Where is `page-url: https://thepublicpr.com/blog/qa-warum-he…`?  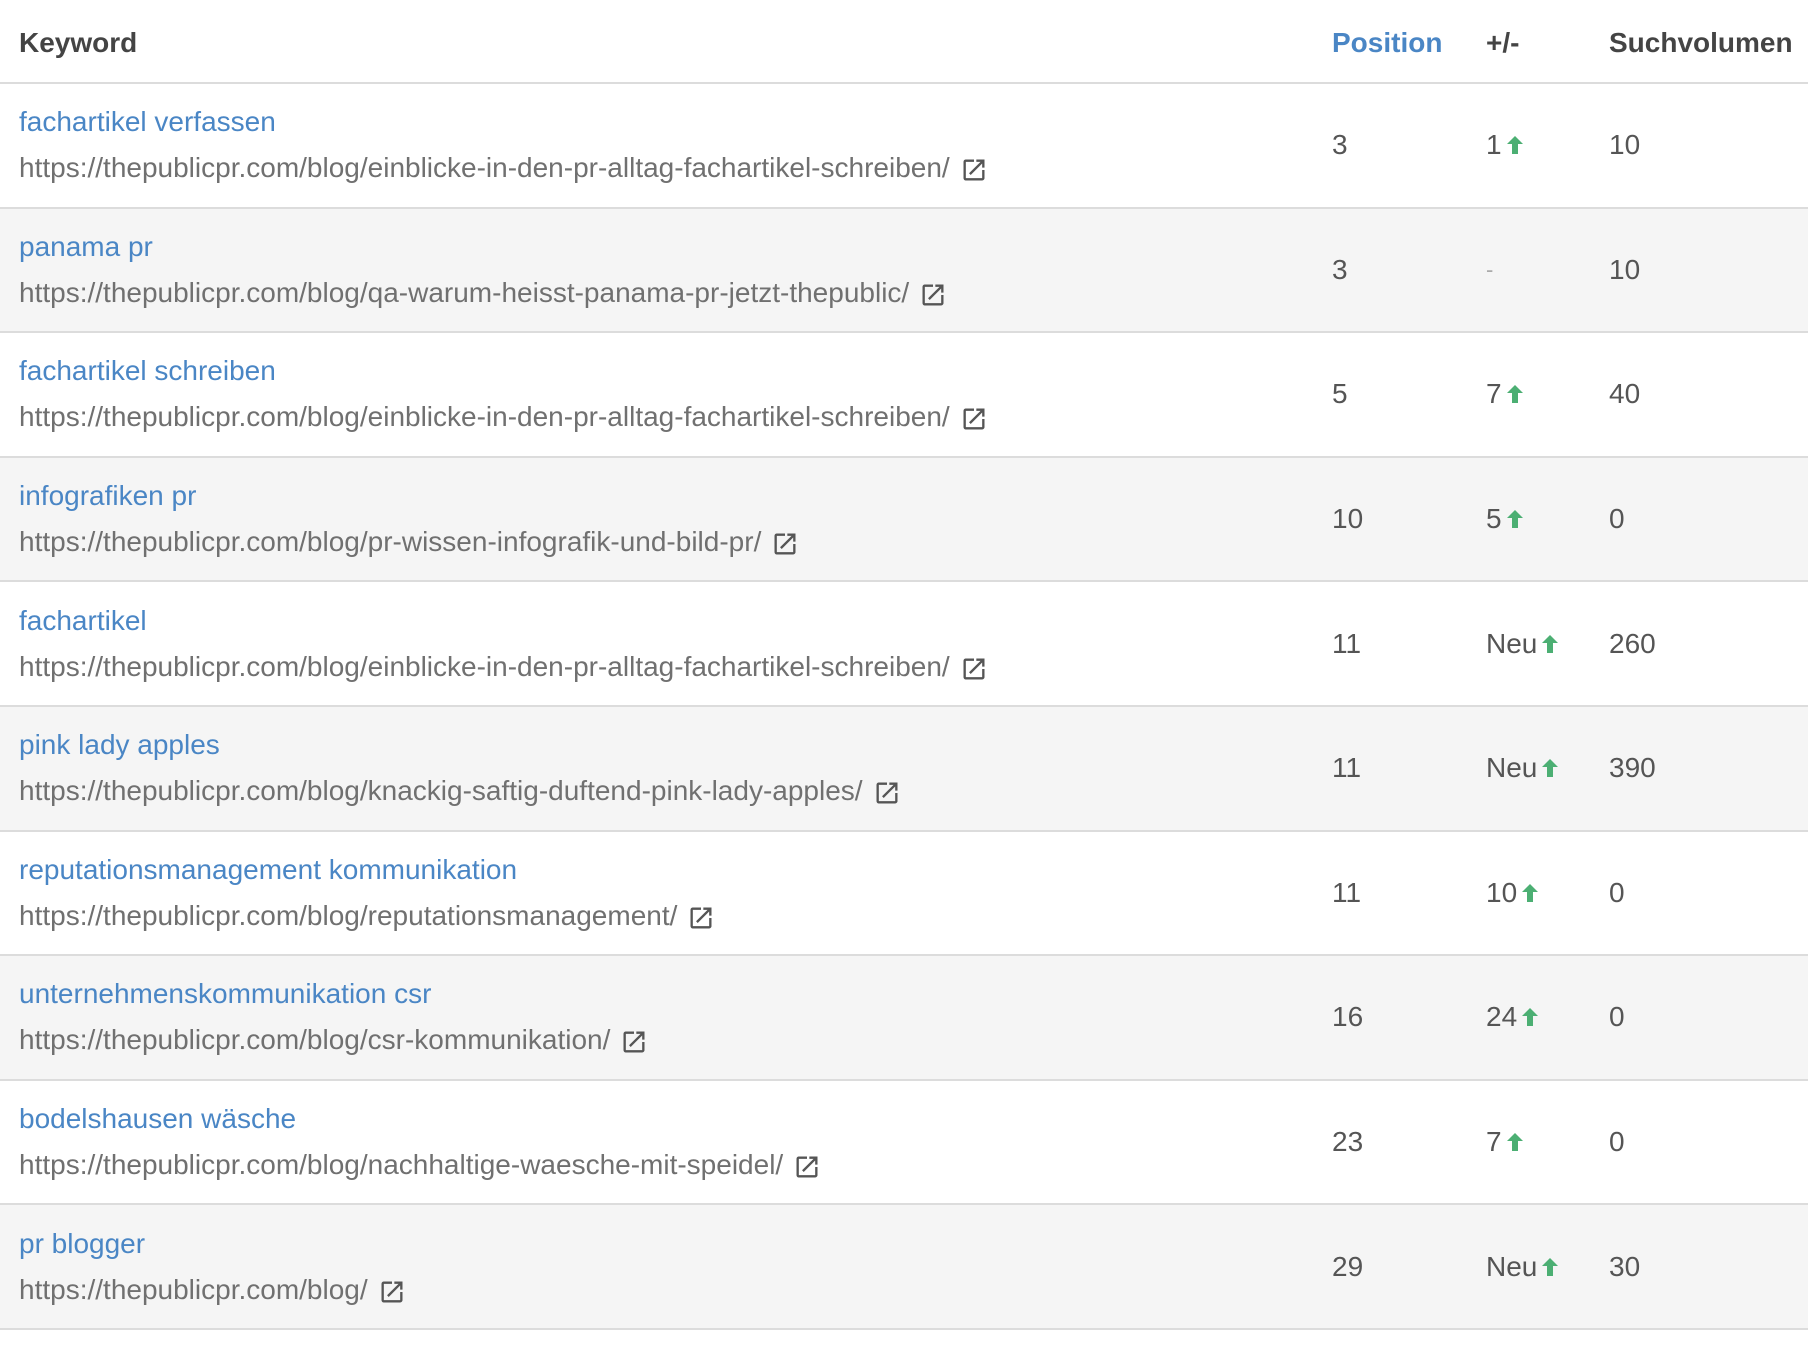 page-url: https://thepublicpr.com/blog/qa-warum-he… is located at coordinates (464, 292).